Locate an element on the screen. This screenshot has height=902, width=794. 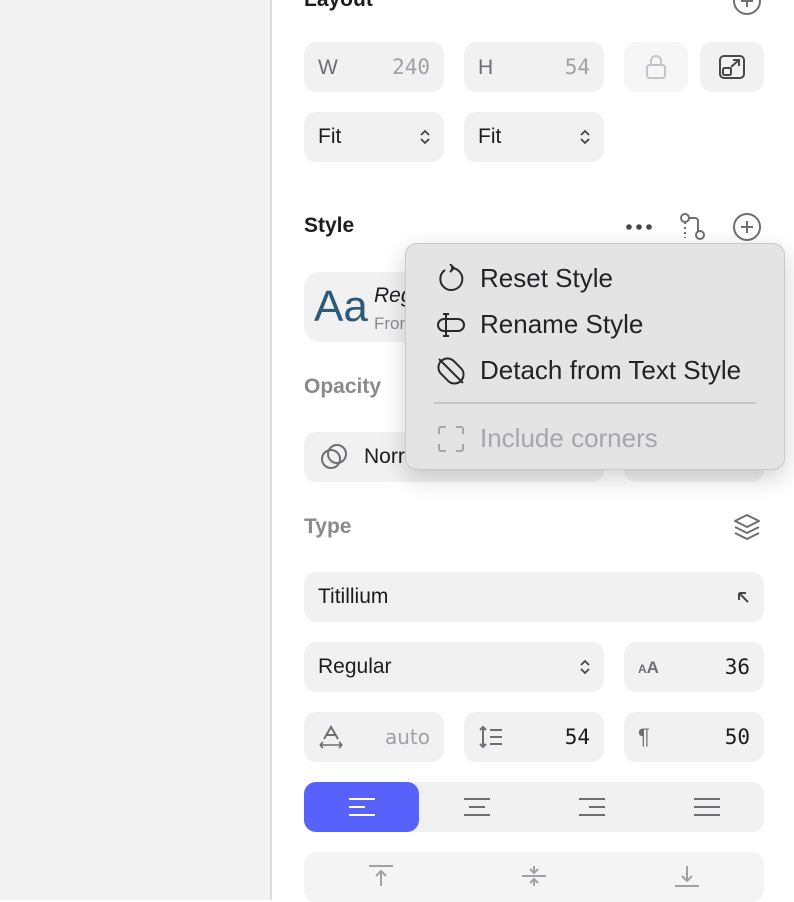
menu-item-label: Reset Style is located at coordinates (546, 278).